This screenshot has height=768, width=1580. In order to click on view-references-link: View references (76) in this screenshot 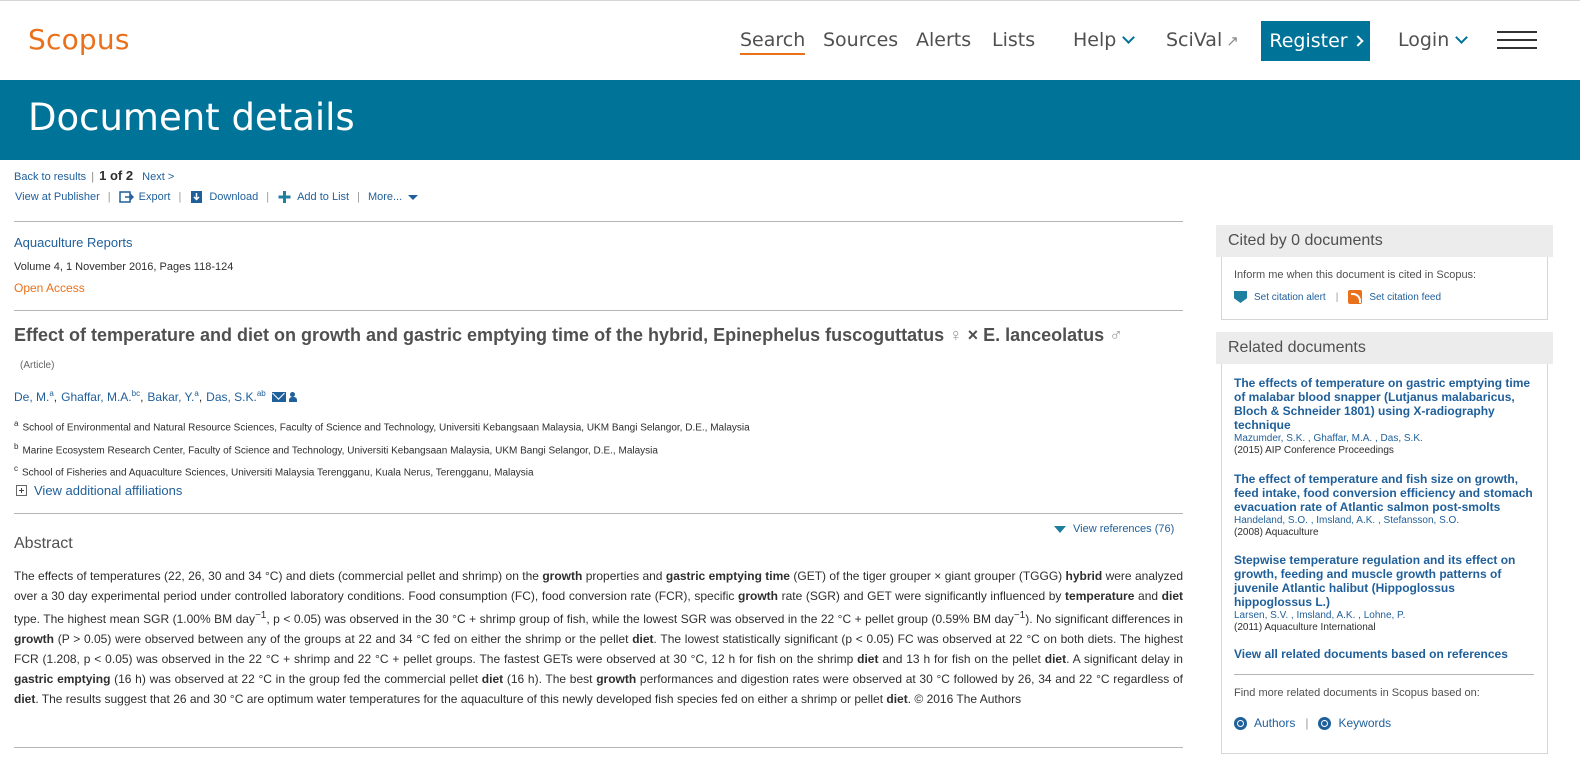, I will do `click(1114, 529)`.